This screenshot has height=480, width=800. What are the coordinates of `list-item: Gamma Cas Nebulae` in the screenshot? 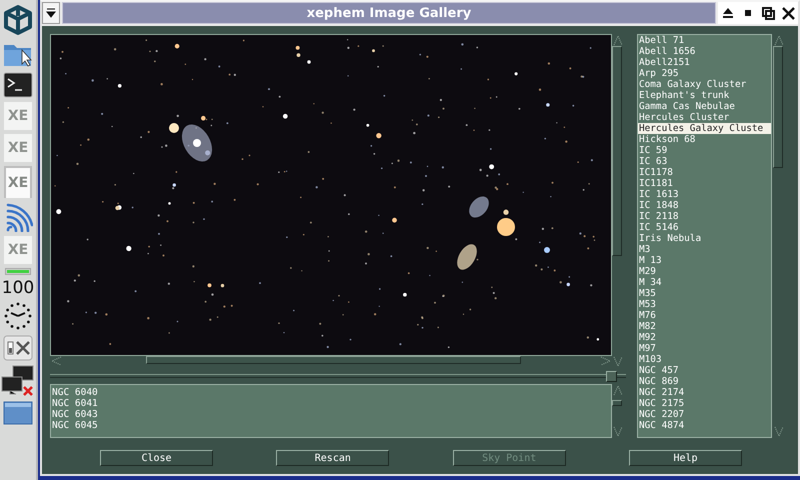 It's located at (704, 106).